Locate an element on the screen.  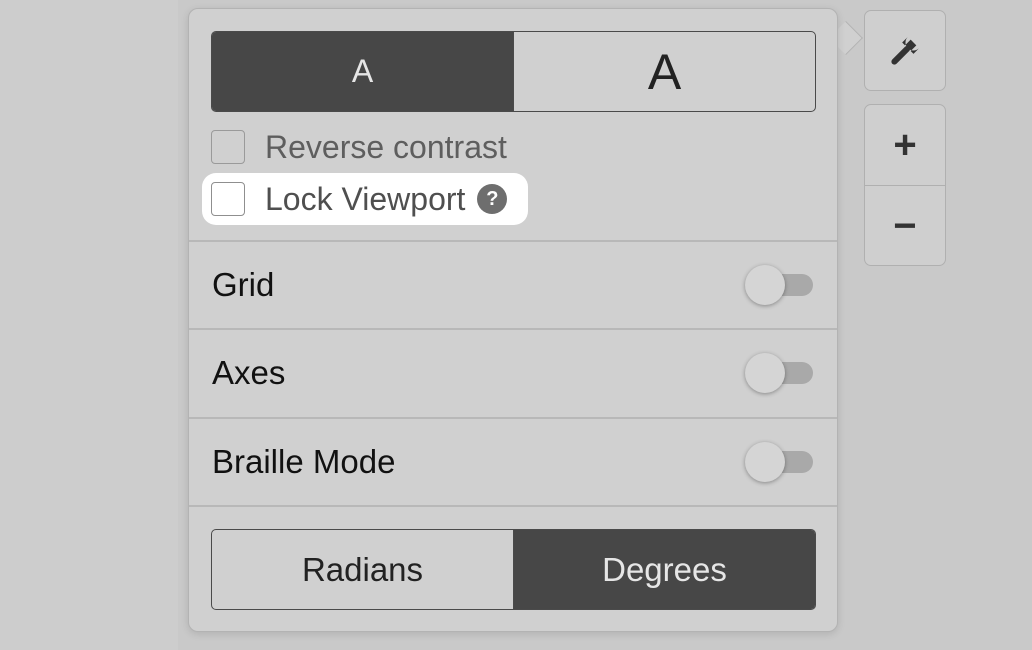
graph-settings-button is located at coordinates (905, 50).